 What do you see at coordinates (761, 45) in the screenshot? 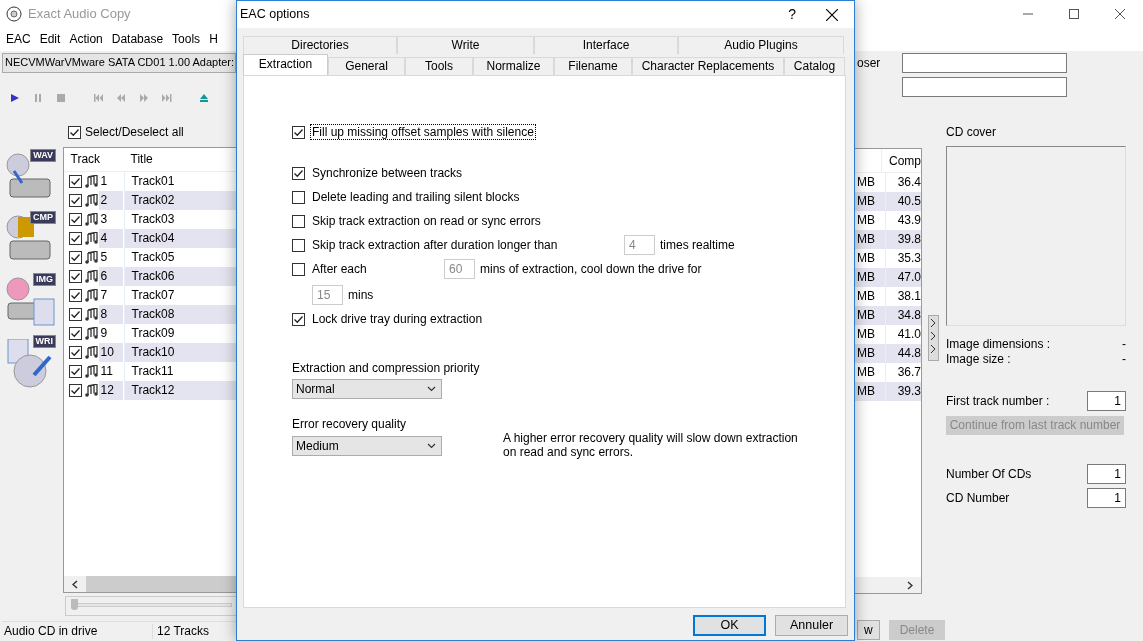
I see `tab: Audio Plugins` at bounding box center [761, 45].